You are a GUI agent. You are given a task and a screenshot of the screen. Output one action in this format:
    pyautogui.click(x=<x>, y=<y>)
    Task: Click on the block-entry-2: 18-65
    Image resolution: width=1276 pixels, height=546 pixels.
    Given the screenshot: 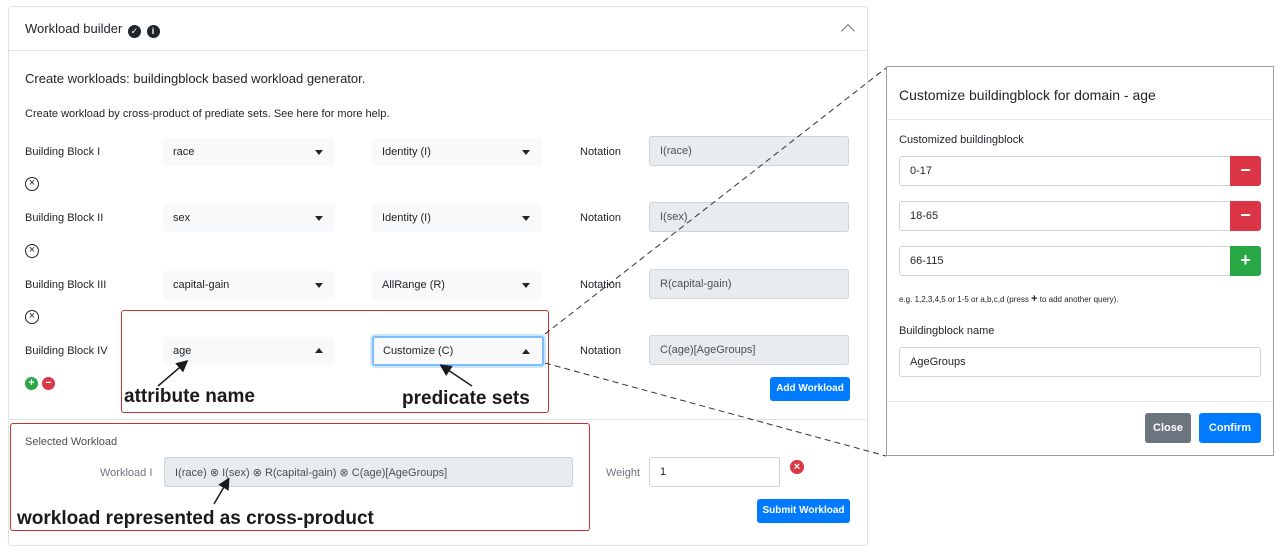 What is the action you would take?
    pyautogui.click(x=1065, y=216)
    